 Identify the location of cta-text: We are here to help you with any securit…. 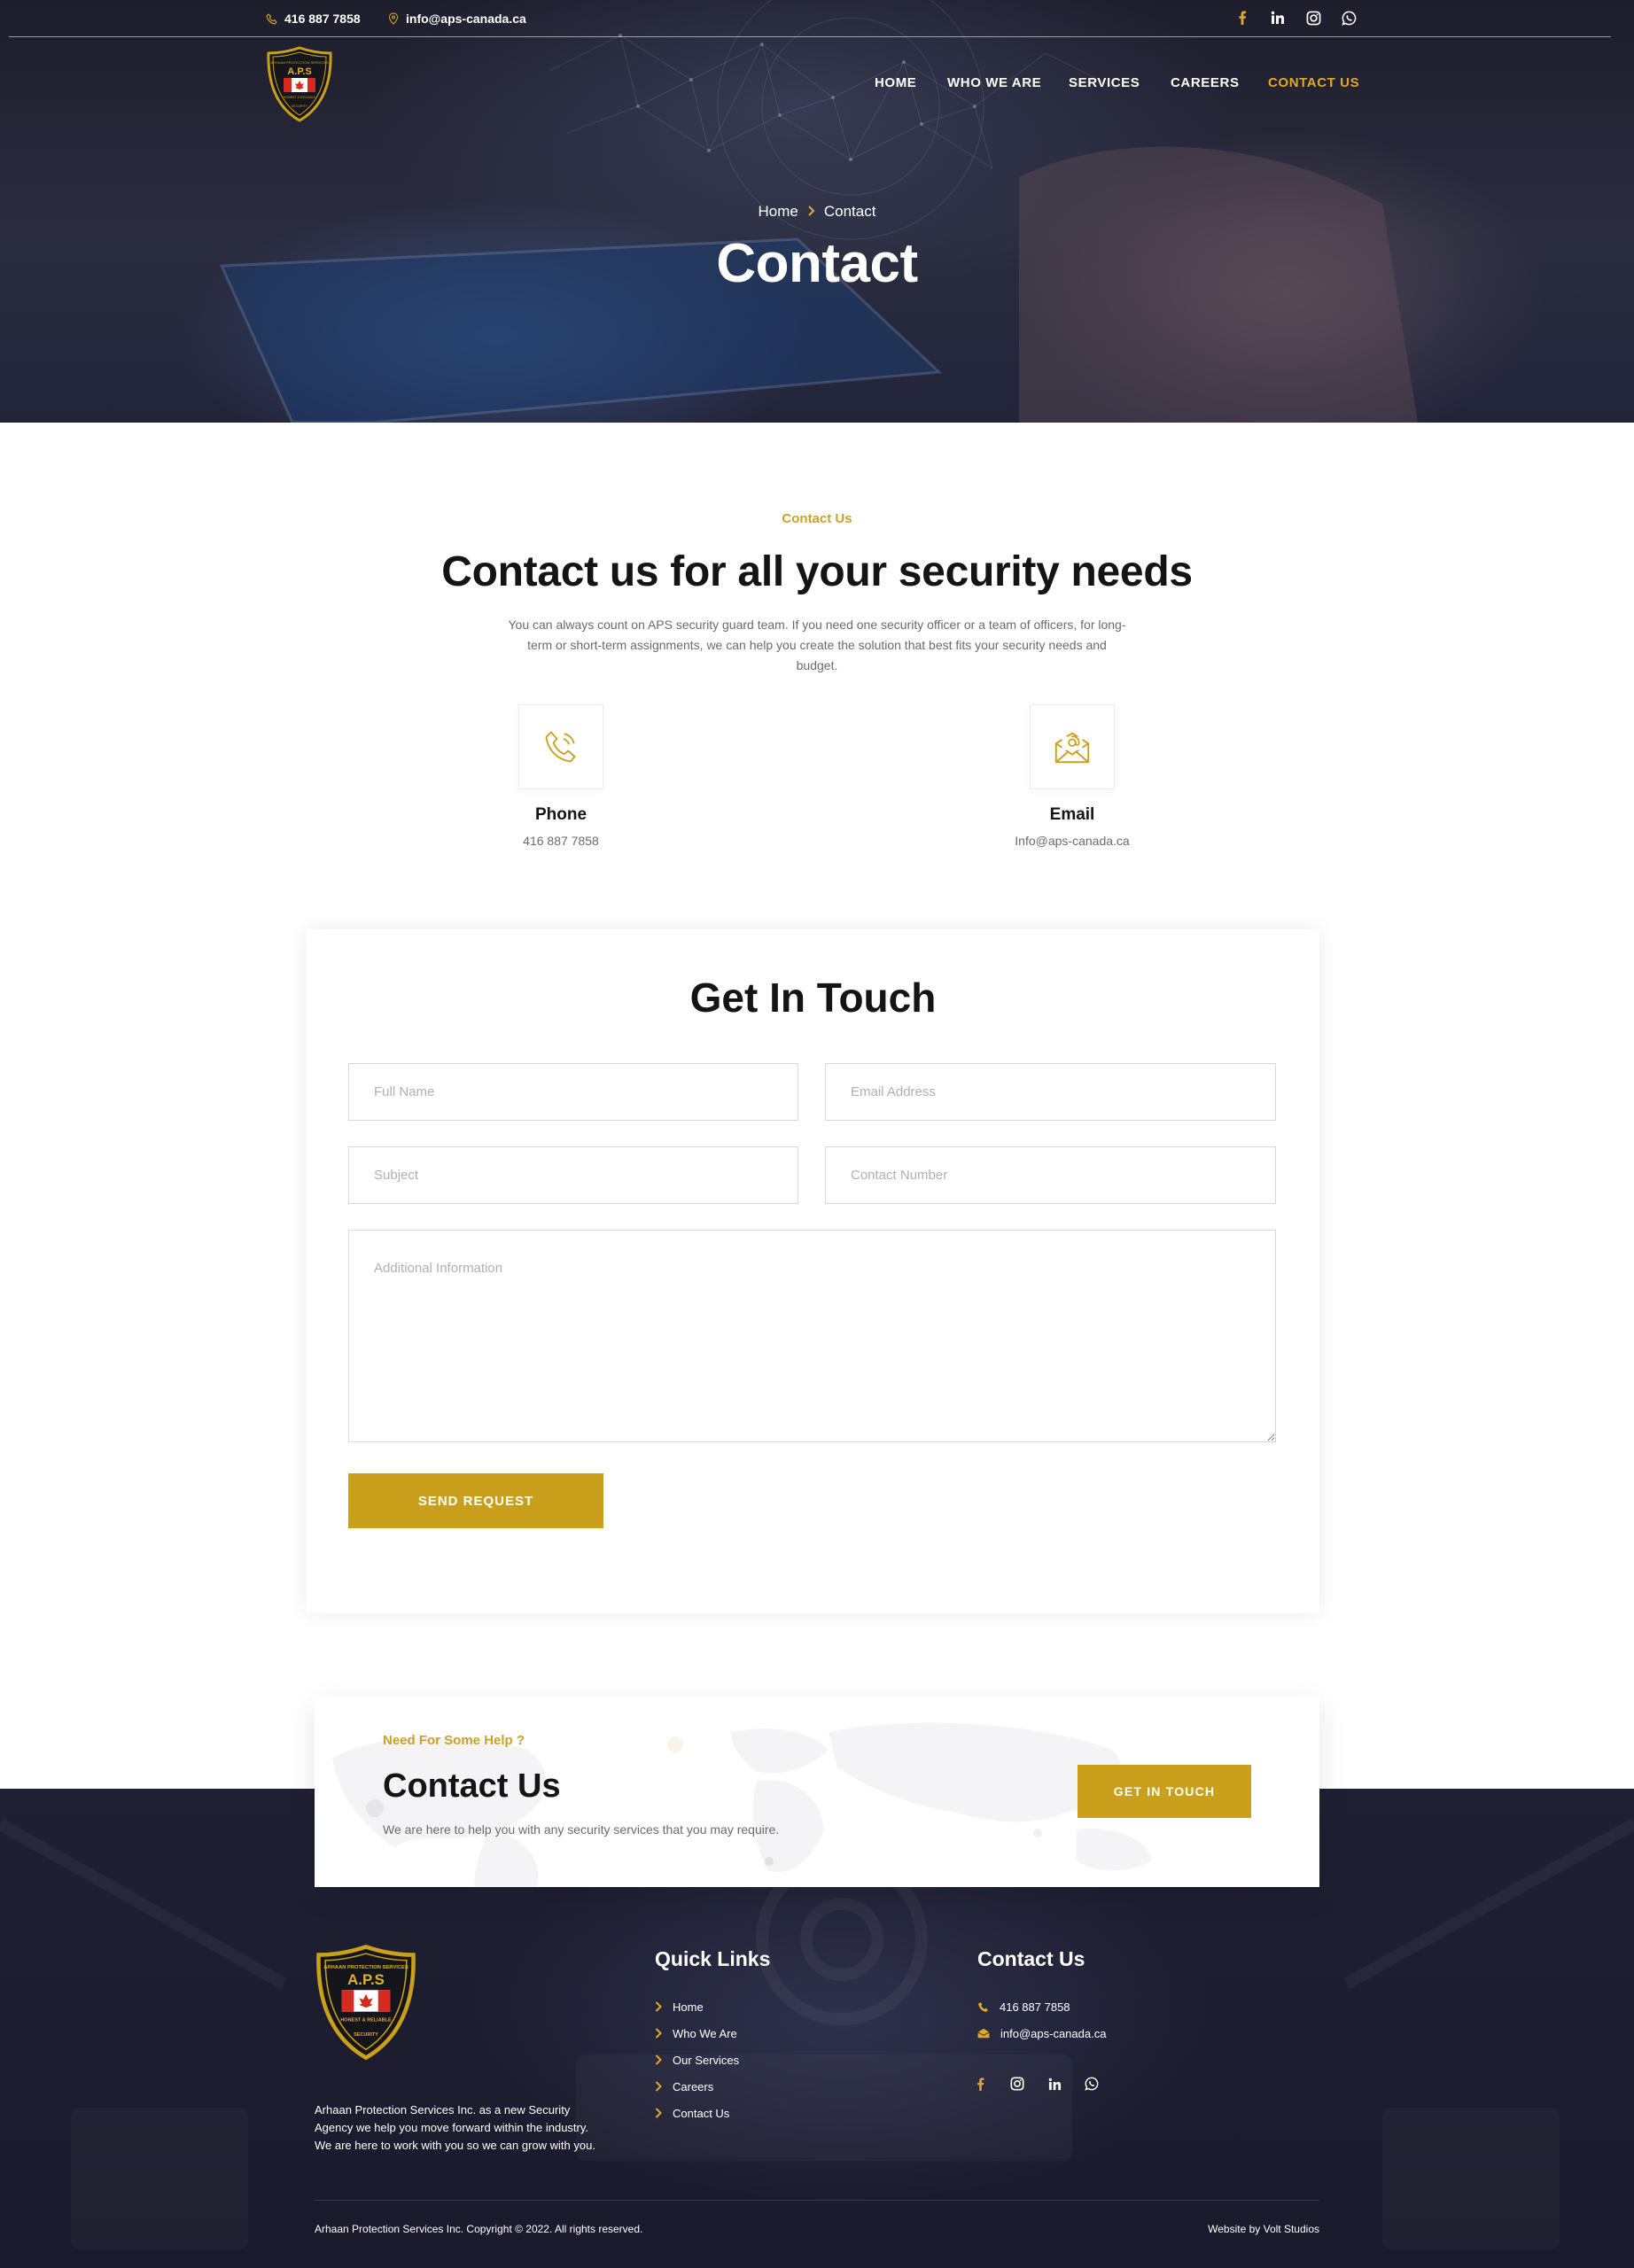
(581, 1829).